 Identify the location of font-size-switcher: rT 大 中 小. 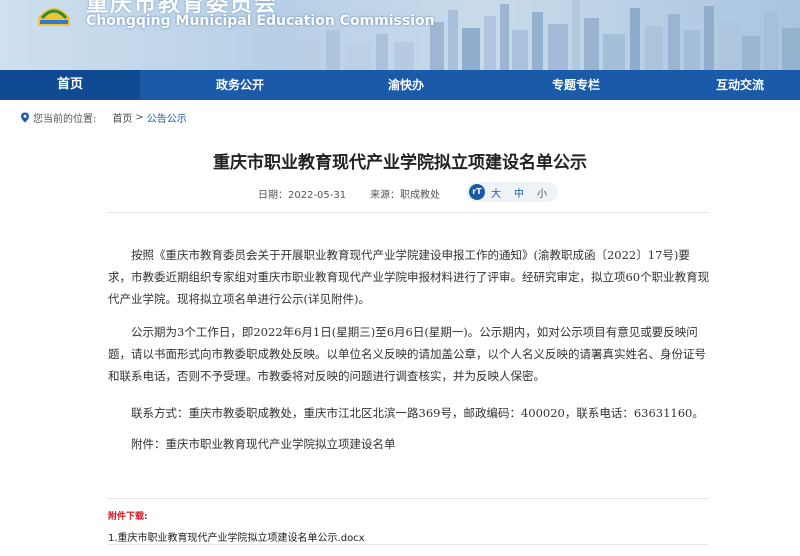
(512, 192).